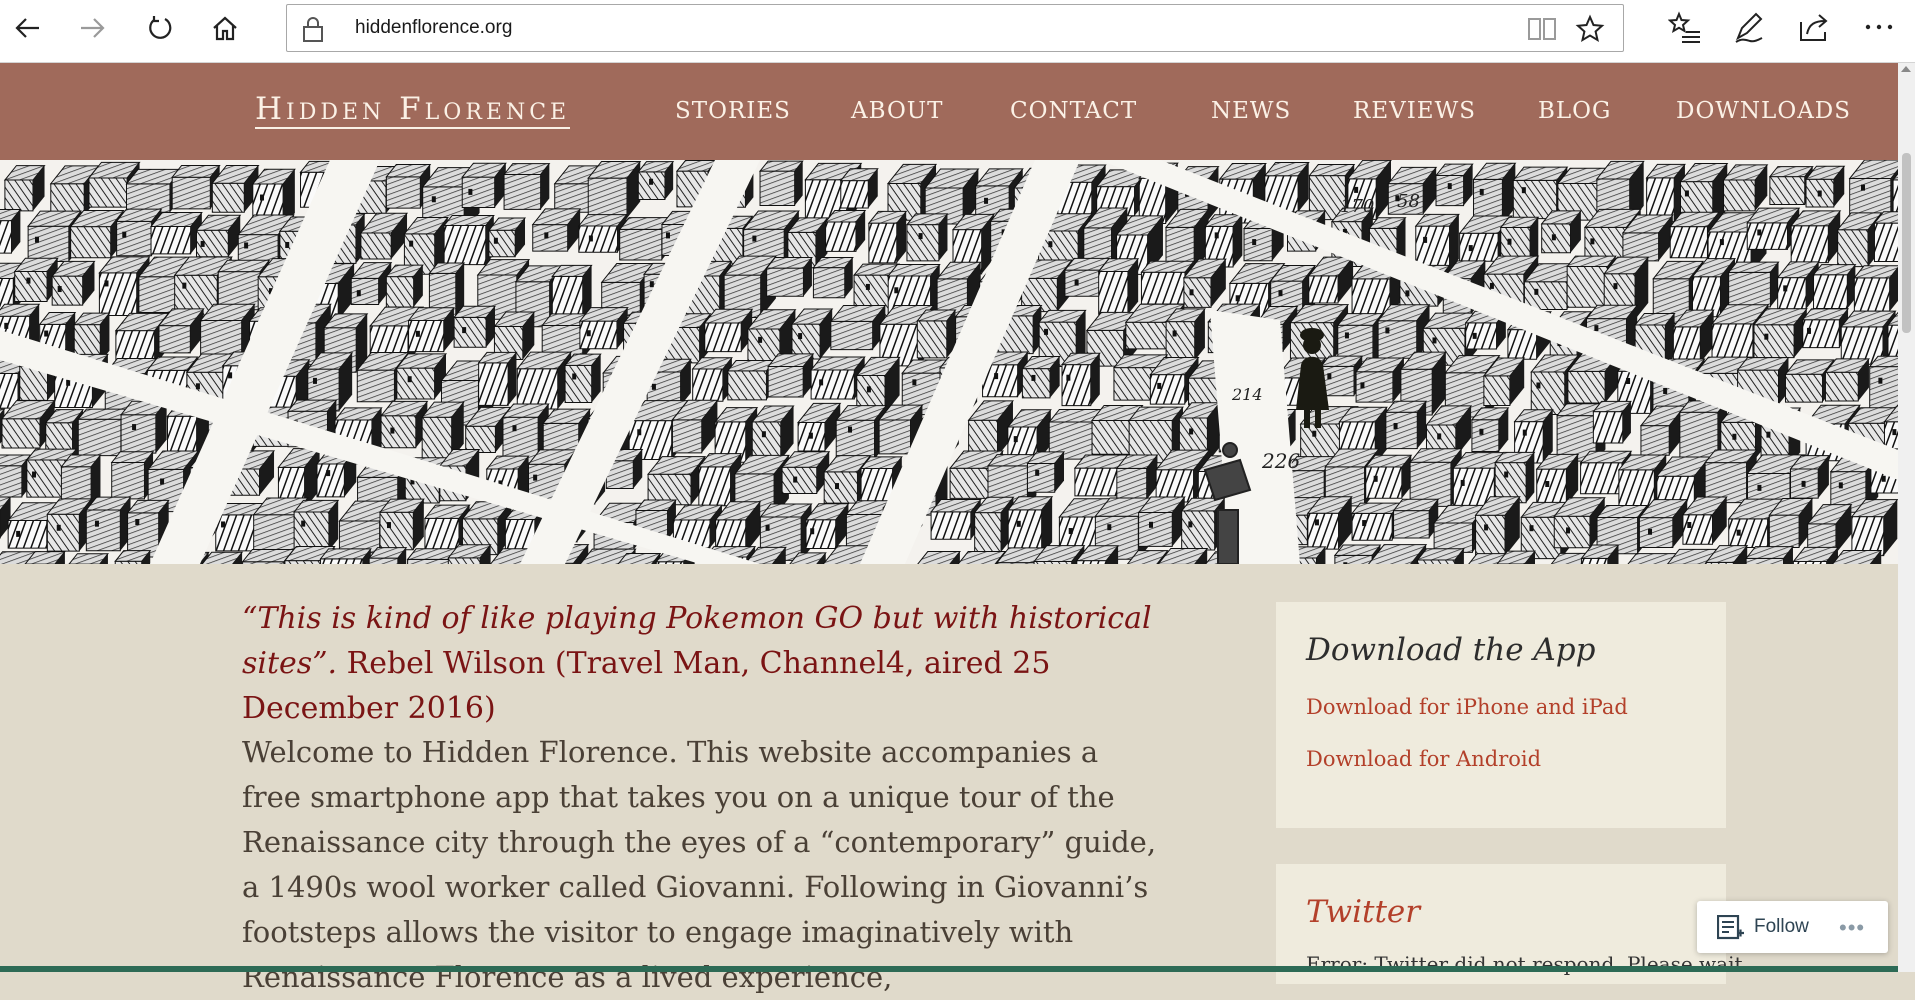  What do you see at coordinates (1423, 759) in the screenshot?
I see `android-download-link: Download for Android` at bounding box center [1423, 759].